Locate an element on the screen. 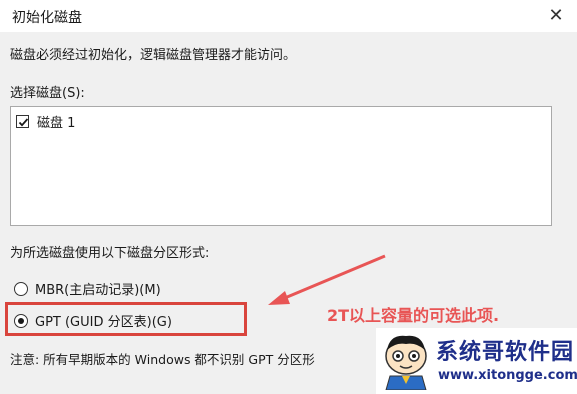  watermark-site-name: 系统哥软件园 is located at coordinates (505, 352).